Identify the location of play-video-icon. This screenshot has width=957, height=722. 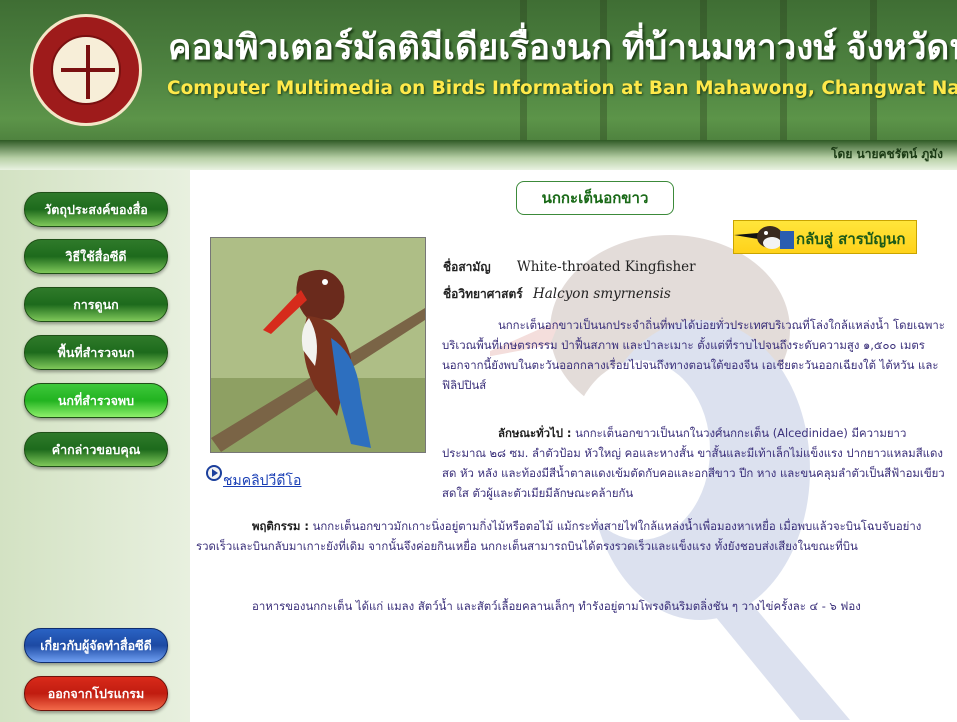
(214, 473).